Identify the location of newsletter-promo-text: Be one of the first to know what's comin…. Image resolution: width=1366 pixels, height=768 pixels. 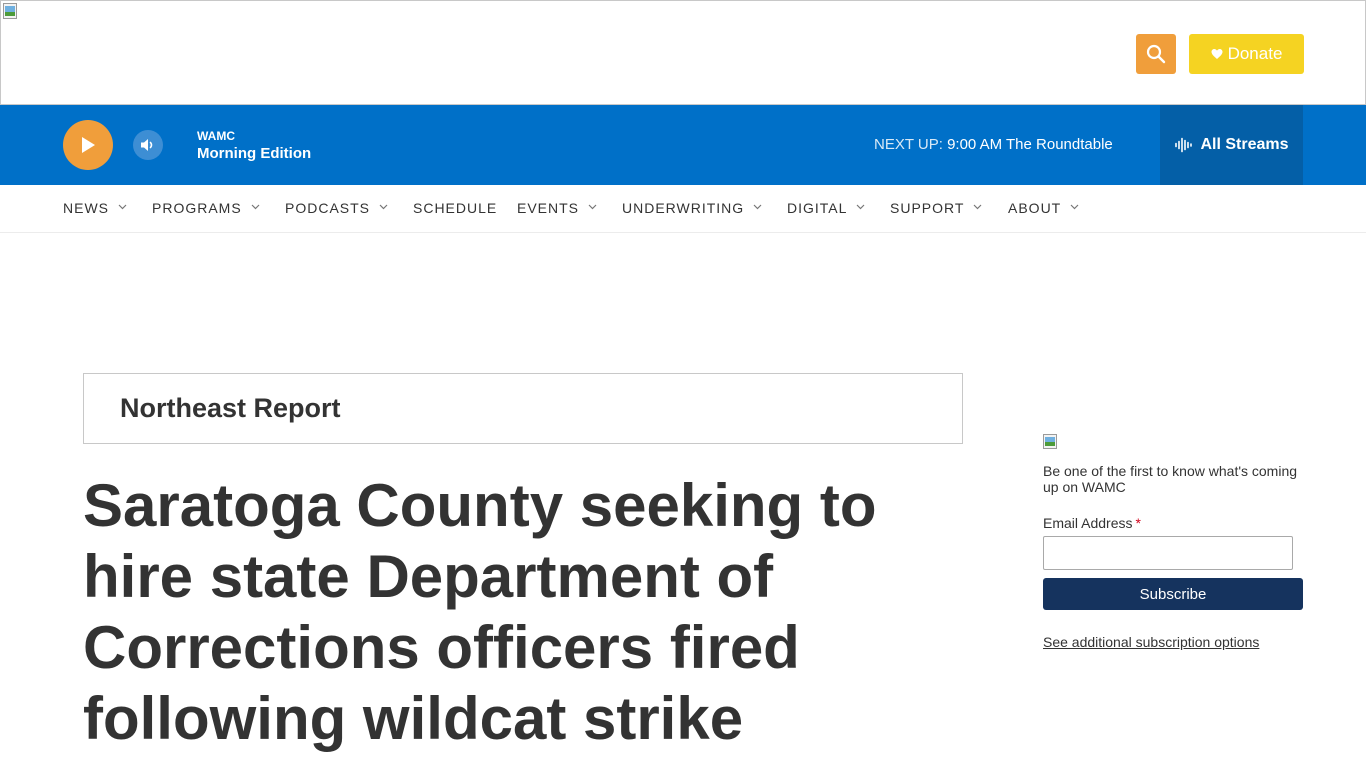
(1170, 479).